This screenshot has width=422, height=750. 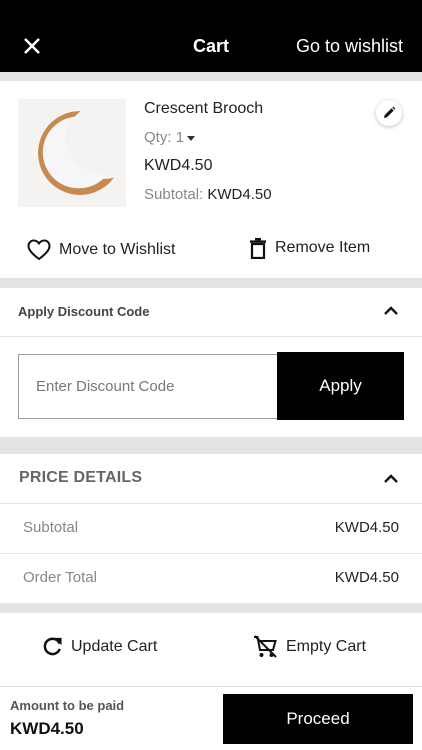 I want to click on quantity-selector: Qty: 1, so click(x=170, y=137).